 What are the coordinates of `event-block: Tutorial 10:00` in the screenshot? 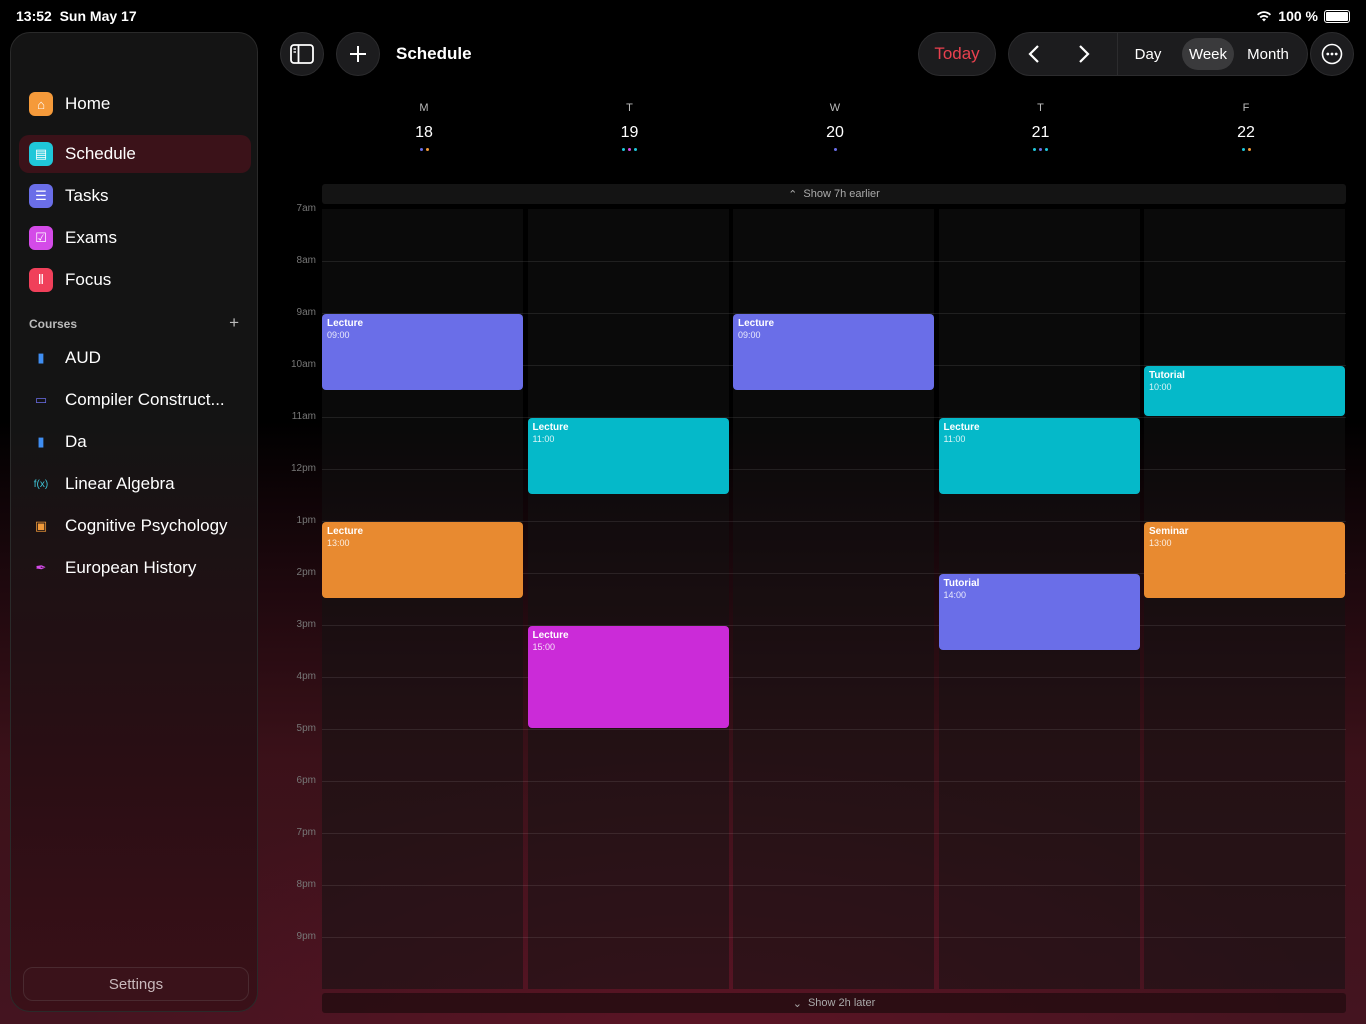 It's located at (1244, 391).